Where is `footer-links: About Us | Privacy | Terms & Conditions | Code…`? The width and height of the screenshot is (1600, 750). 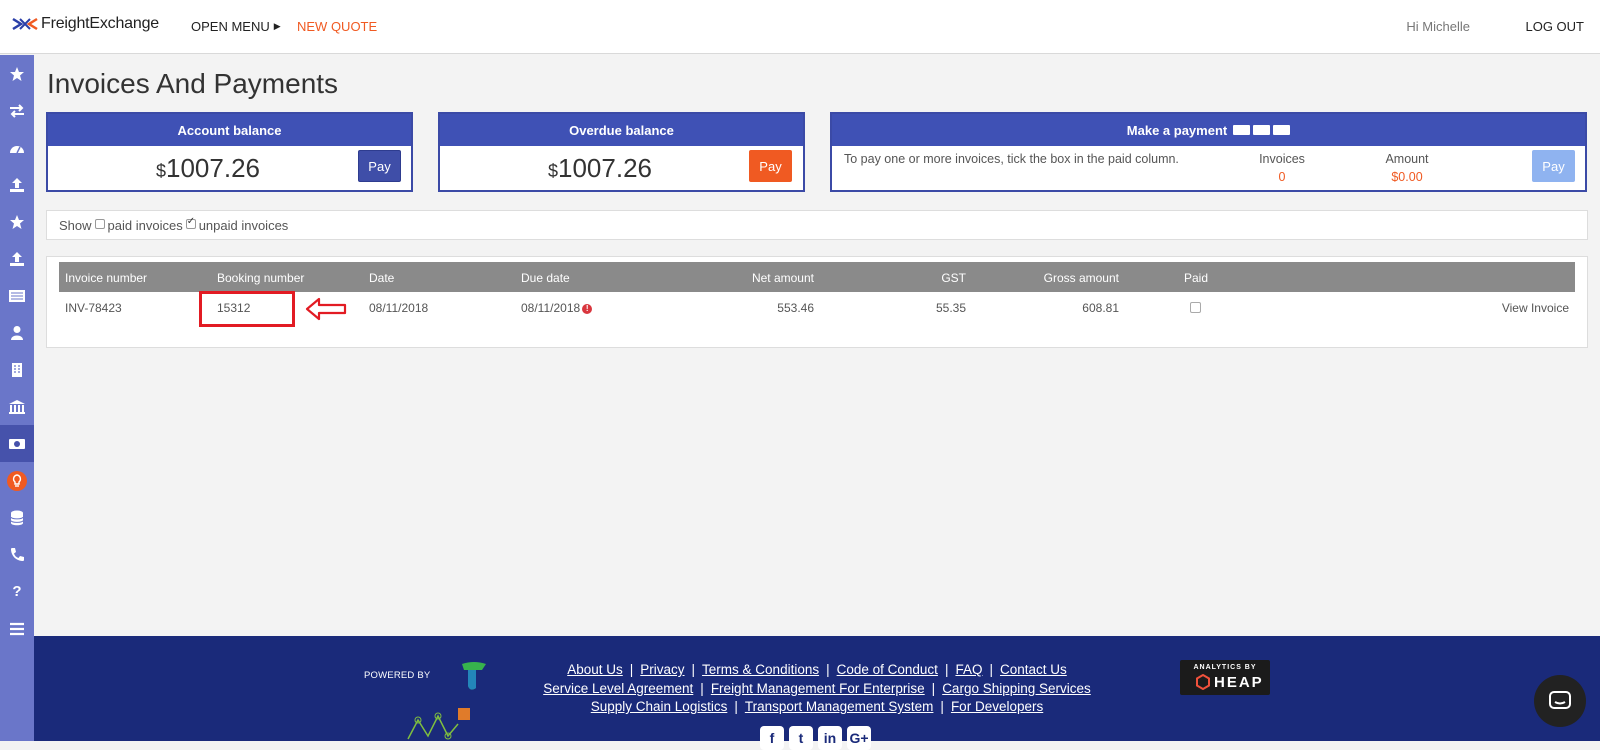
footer-links: About Us | Privacy | Terms & Conditions | Code… is located at coordinates (817, 689).